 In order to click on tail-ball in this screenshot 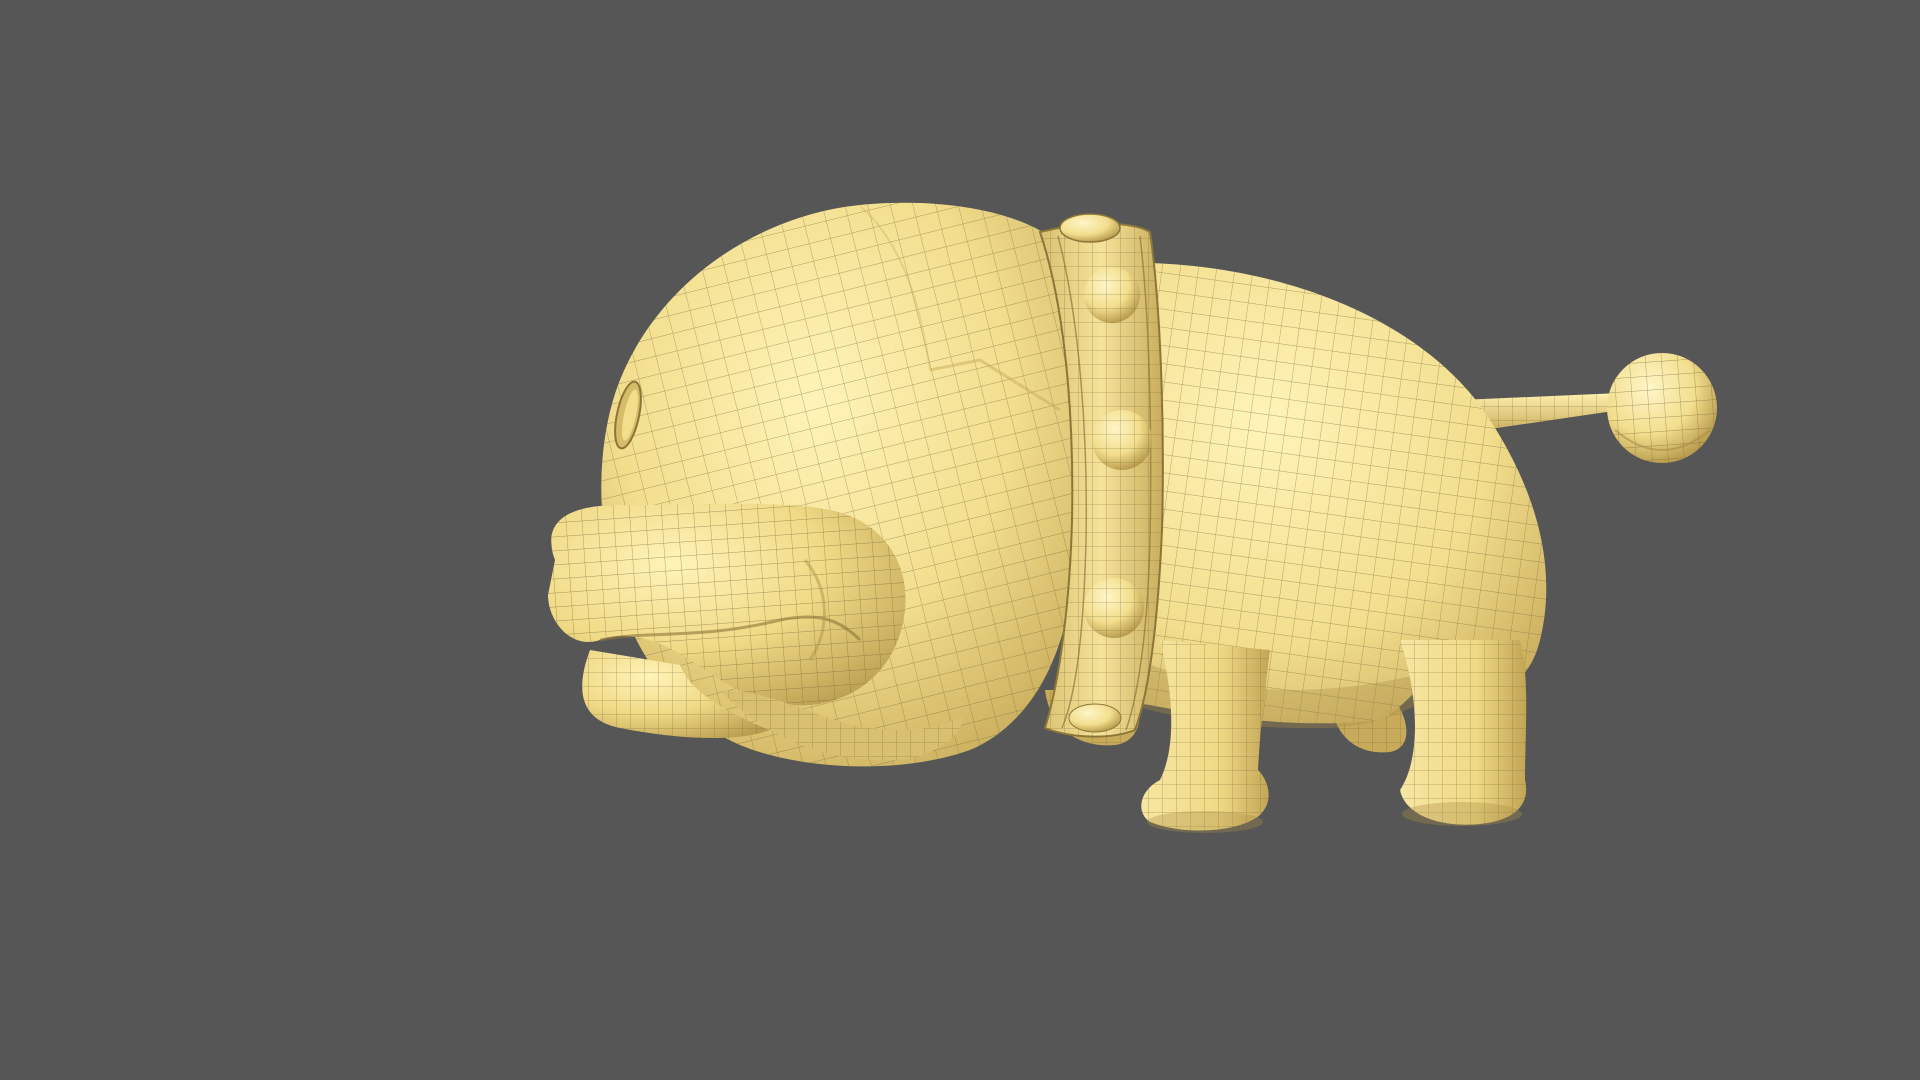, I will do `click(1662, 408)`.